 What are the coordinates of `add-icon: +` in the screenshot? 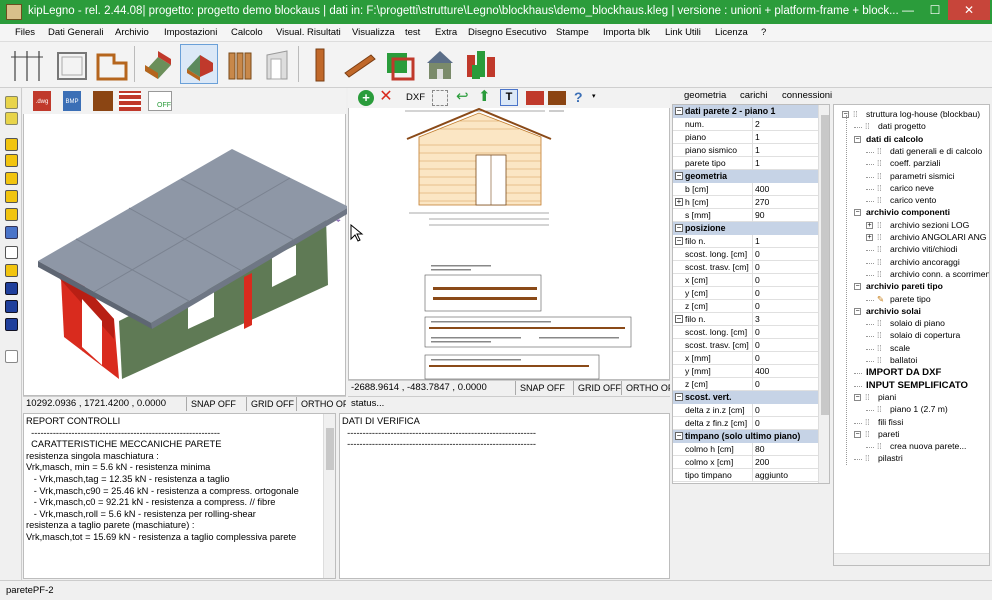 It's located at (366, 98).